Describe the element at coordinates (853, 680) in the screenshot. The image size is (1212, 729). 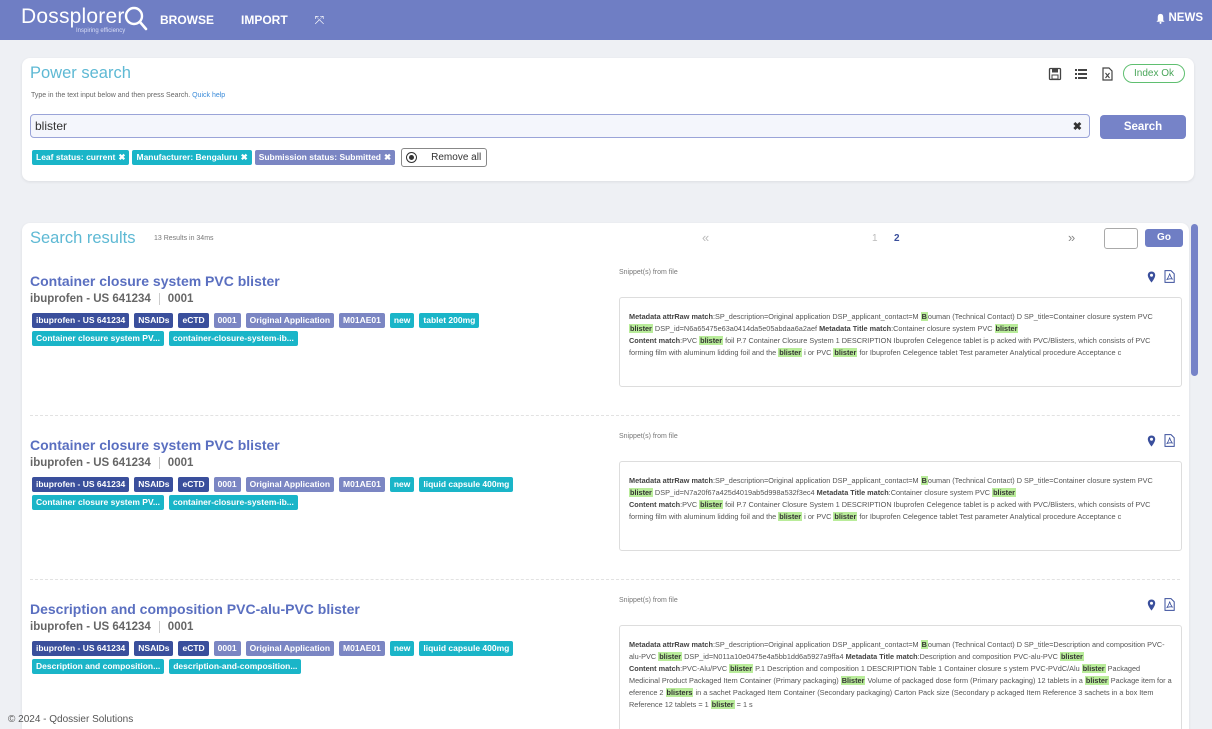
I see `snippet-highlight: Blister` at that location.